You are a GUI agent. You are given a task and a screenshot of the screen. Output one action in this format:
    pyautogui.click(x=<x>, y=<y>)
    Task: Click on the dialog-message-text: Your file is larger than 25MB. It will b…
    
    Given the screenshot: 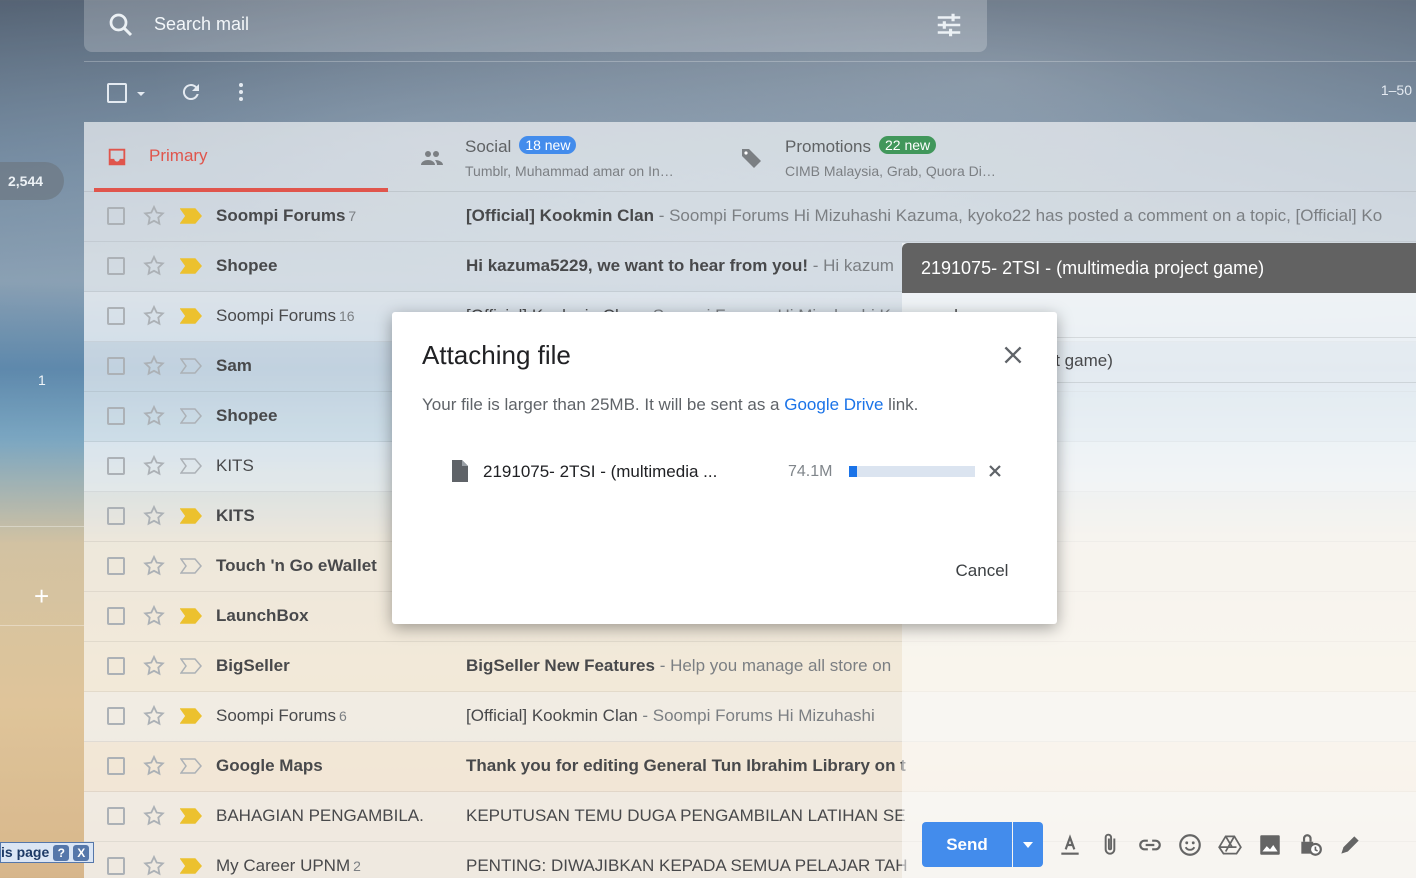 What is the action you would take?
    pyautogui.click(x=603, y=404)
    